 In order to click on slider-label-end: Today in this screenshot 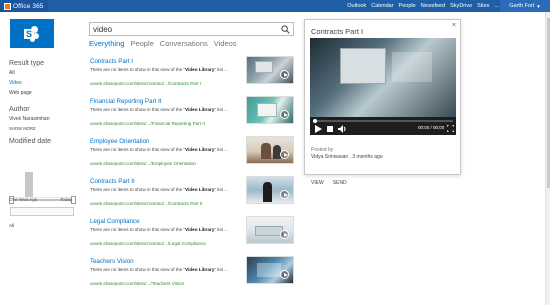, I will do `click(66, 199)`.